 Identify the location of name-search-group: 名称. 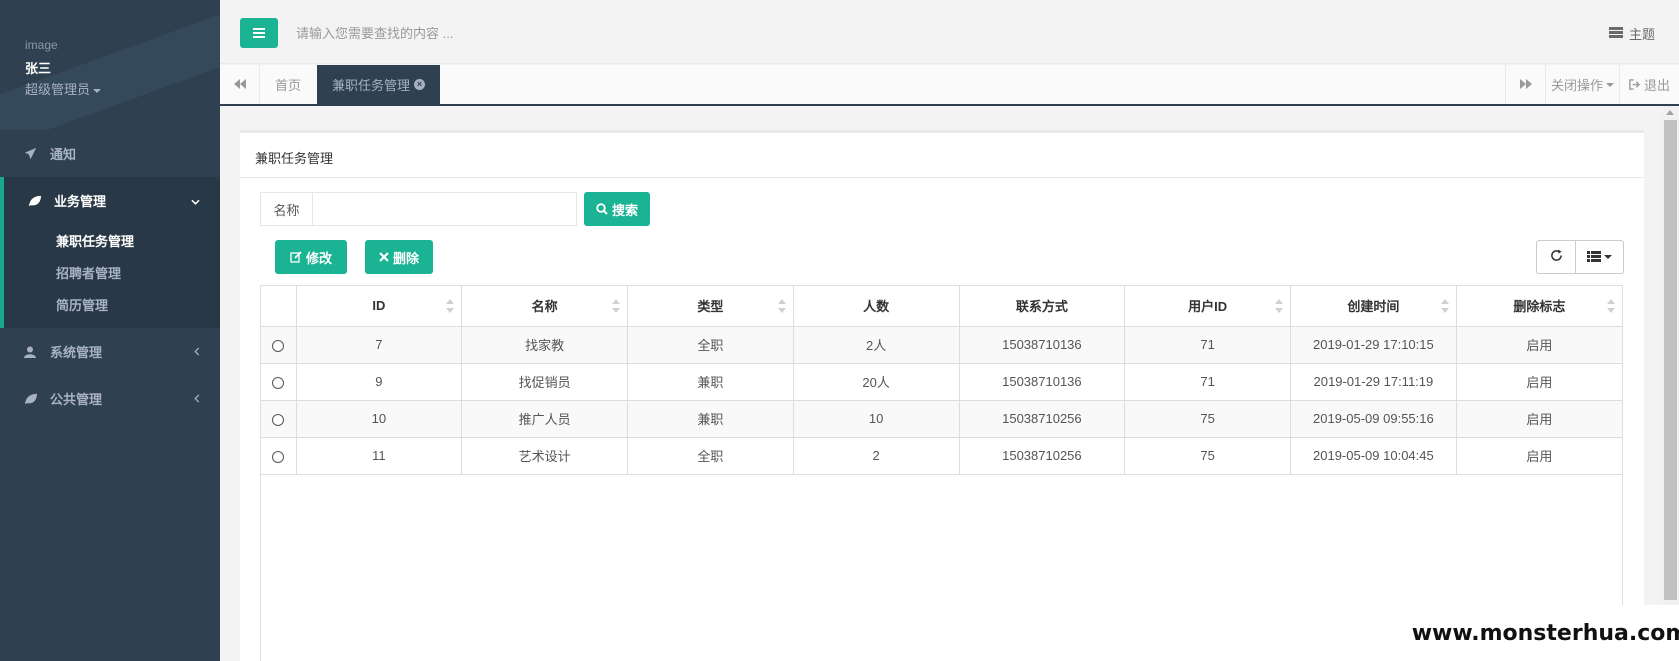
(418, 209).